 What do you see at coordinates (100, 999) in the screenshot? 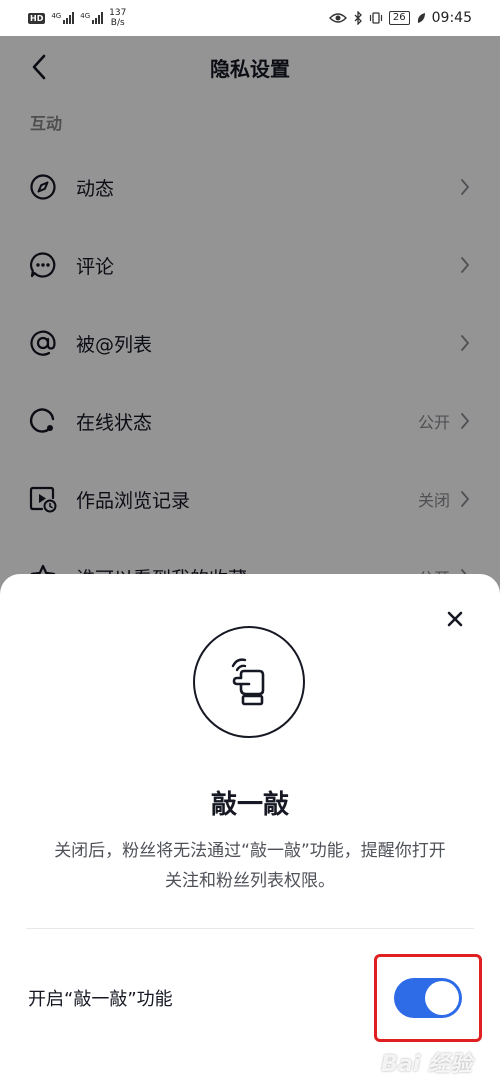
I see `toggle-label: 开启“敲一敲”功能` at bounding box center [100, 999].